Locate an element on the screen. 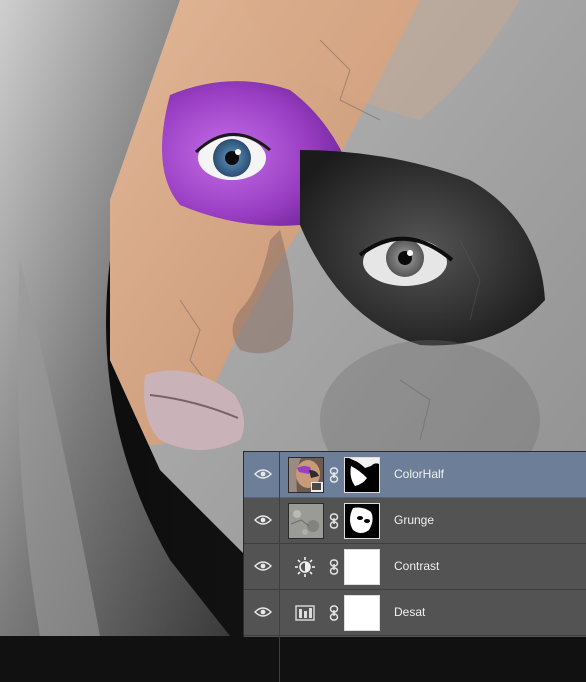  layer-row-desat: Desat is located at coordinates (415, 613).